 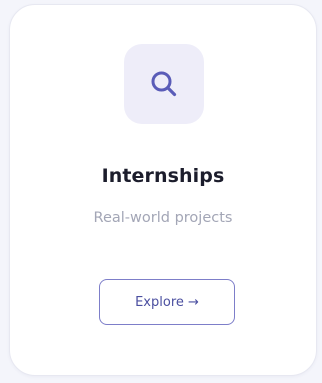 What do you see at coordinates (163, 218) in the screenshot?
I see `card-subtitle: Real-world projects` at bounding box center [163, 218].